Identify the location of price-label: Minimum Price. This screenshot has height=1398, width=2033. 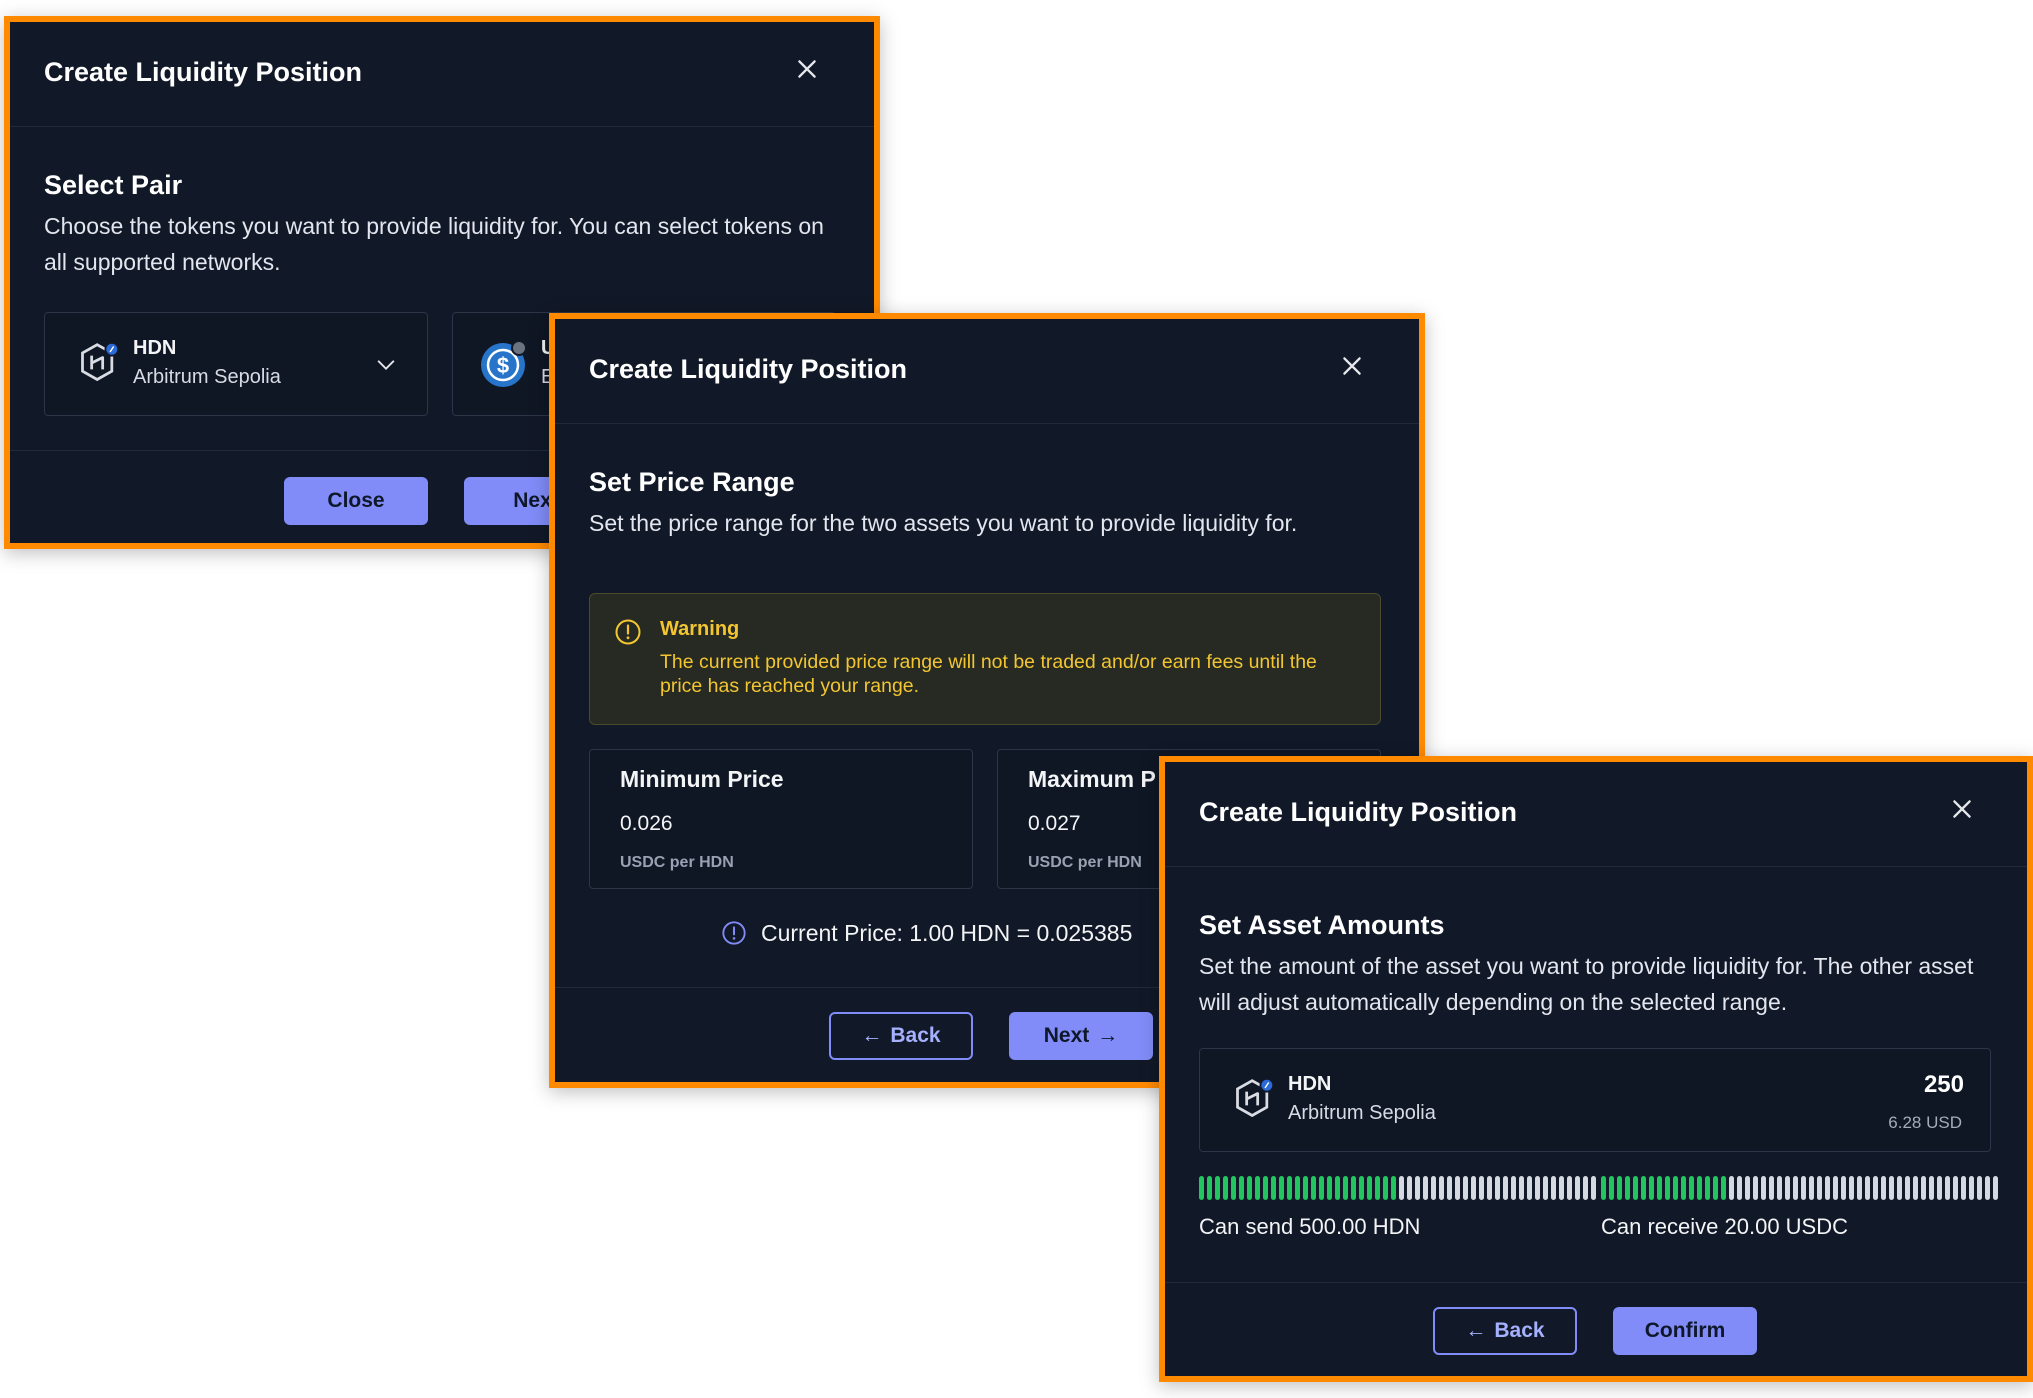
(702, 779).